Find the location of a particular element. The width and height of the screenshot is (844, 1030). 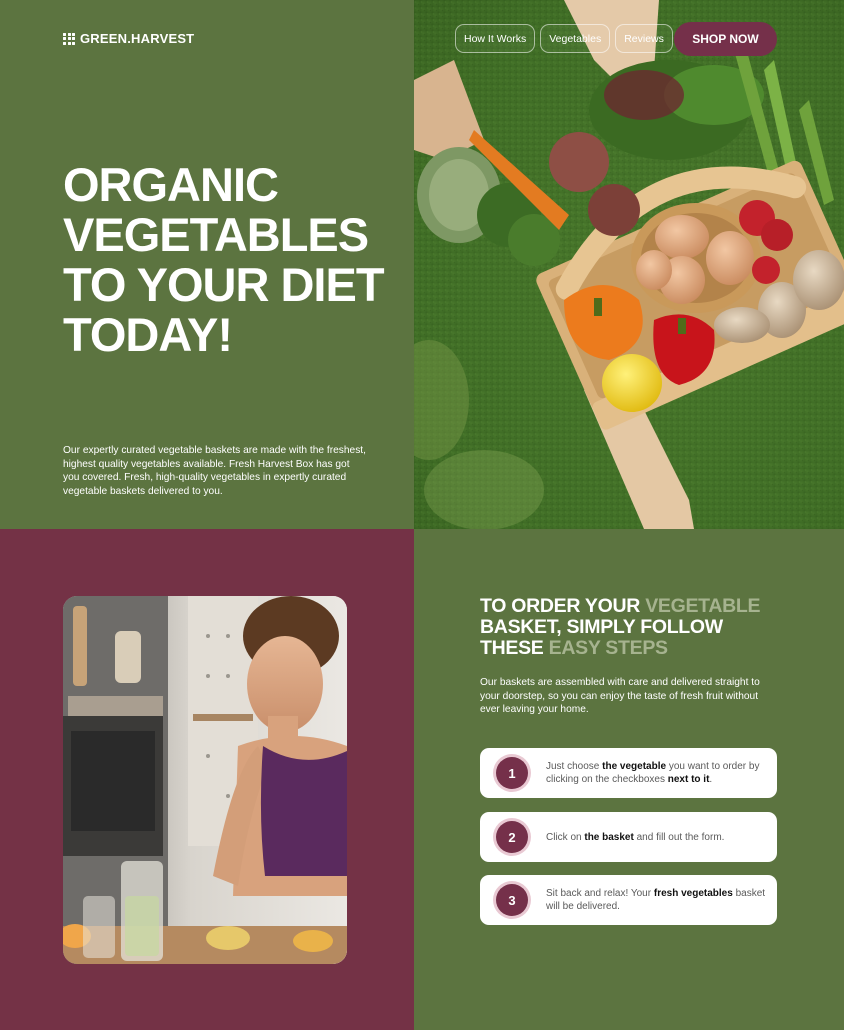

hero-title-line: ORGANIC is located at coordinates (171, 184).